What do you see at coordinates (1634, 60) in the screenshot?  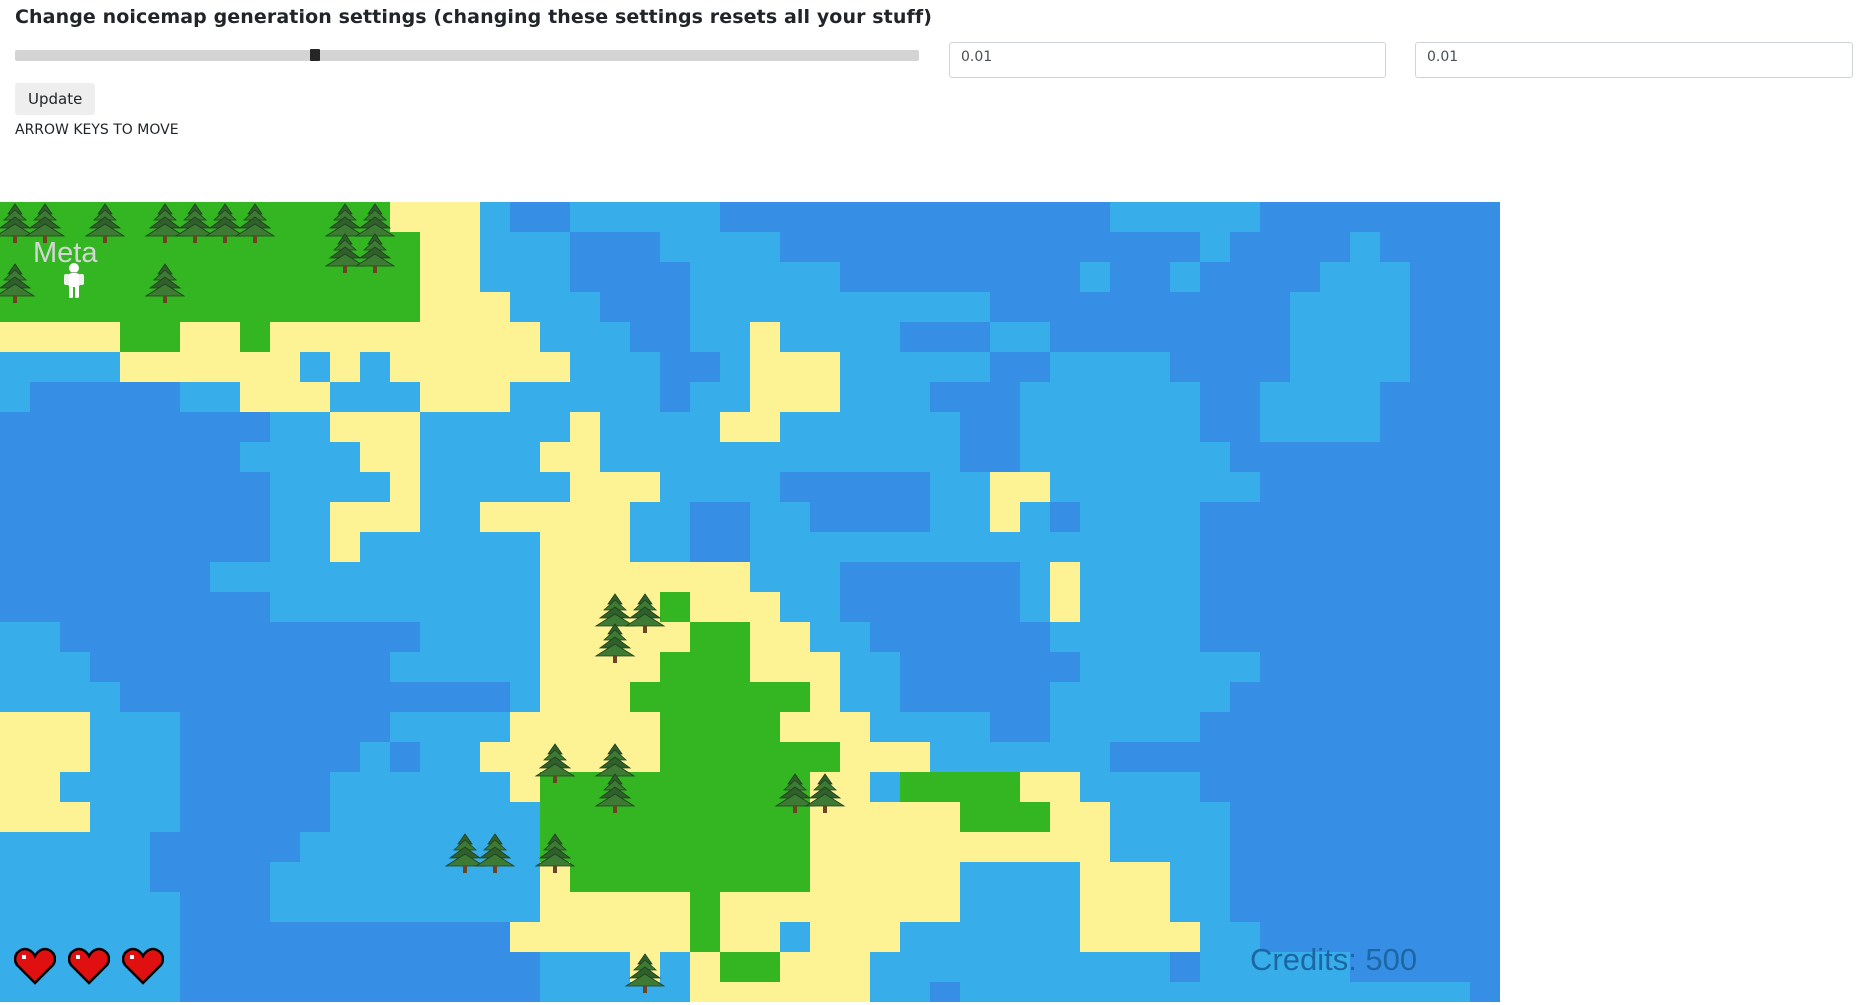 I see `noise-param-input-2: 0.01` at bounding box center [1634, 60].